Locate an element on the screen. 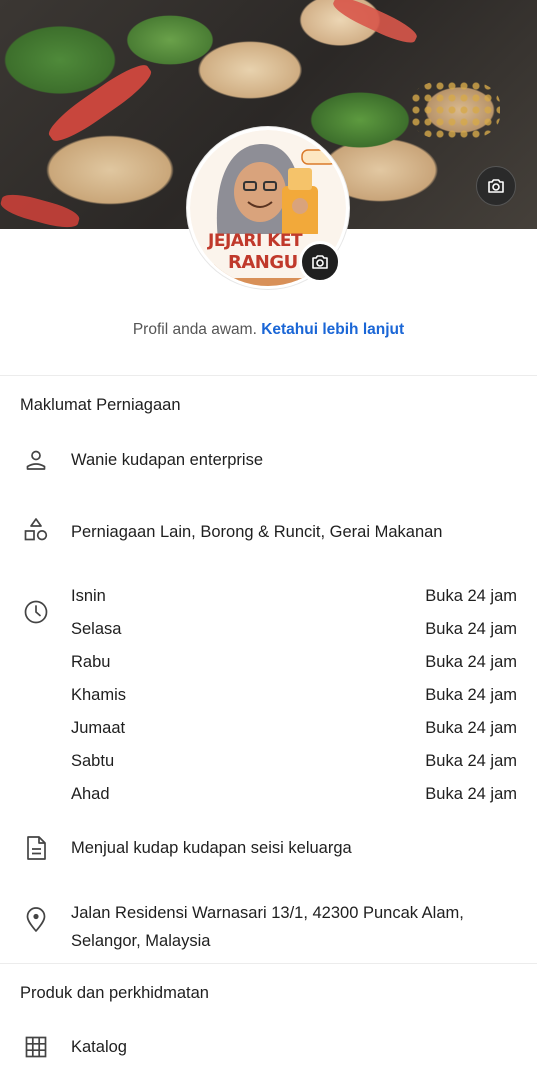  business-name: Wanie kudapan enterprise is located at coordinates (167, 460).